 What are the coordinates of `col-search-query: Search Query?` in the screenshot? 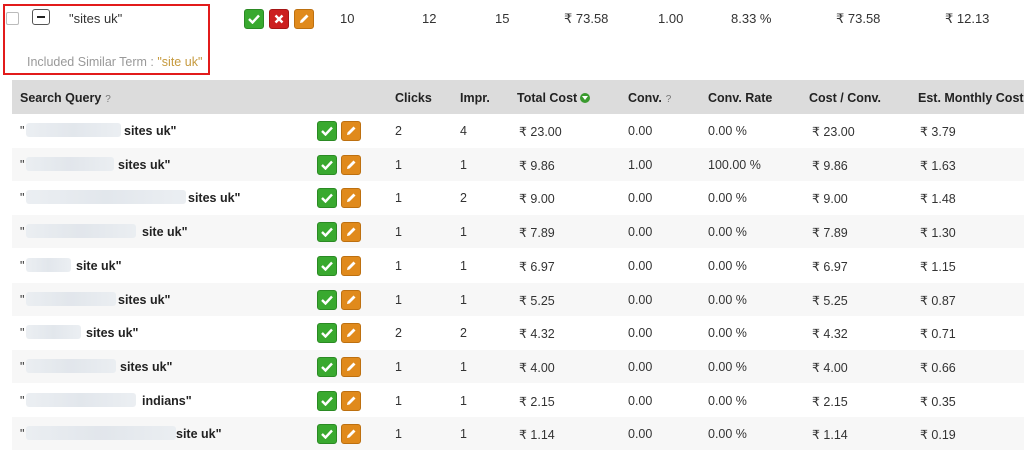 It's located at (65, 98).